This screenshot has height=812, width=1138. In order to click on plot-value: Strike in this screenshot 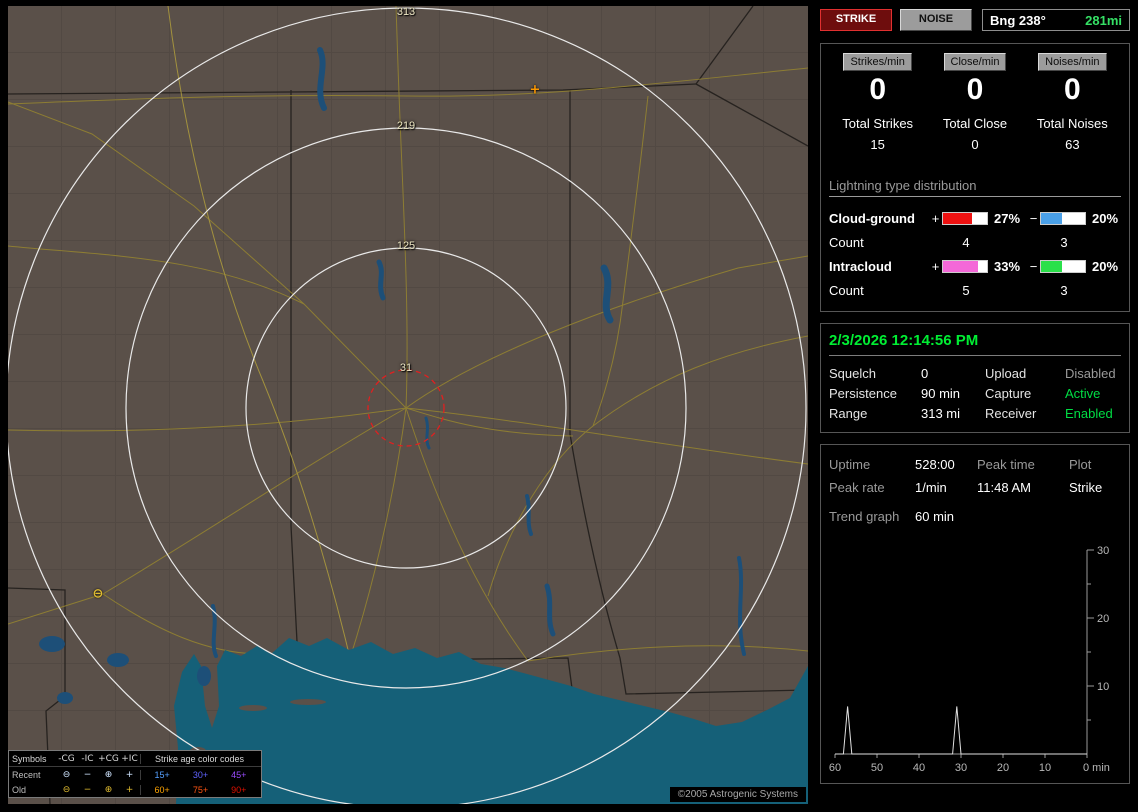, I will do `click(1086, 487)`.